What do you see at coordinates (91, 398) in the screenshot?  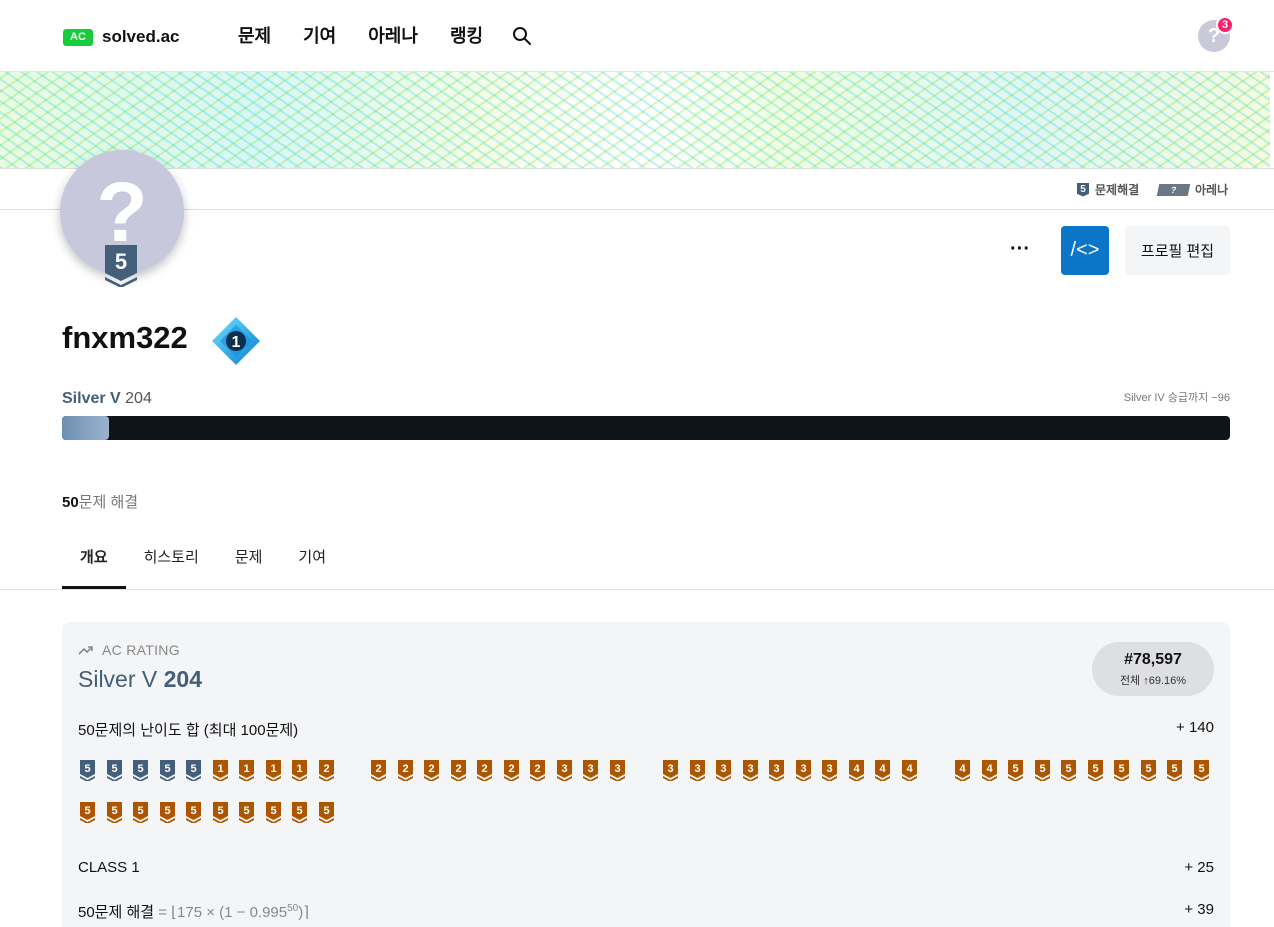 I see `tier-name: Silver V` at bounding box center [91, 398].